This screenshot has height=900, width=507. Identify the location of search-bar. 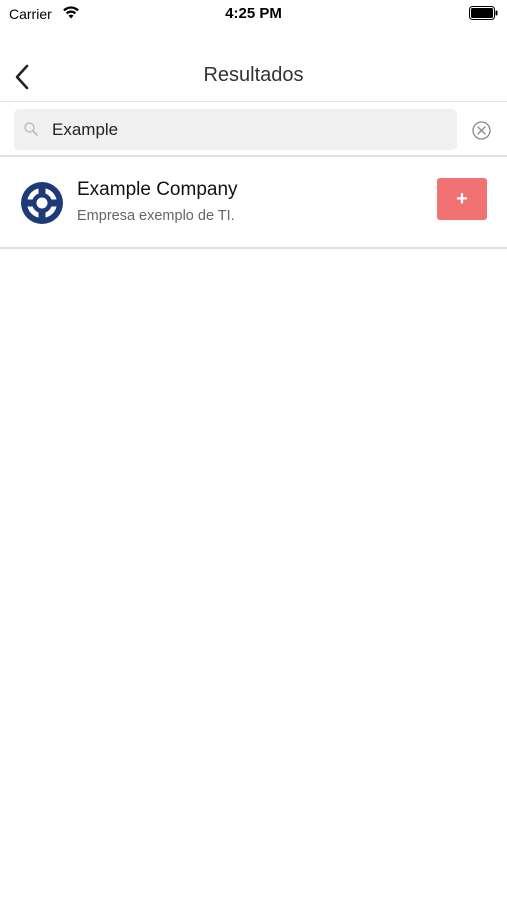
(253, 130).